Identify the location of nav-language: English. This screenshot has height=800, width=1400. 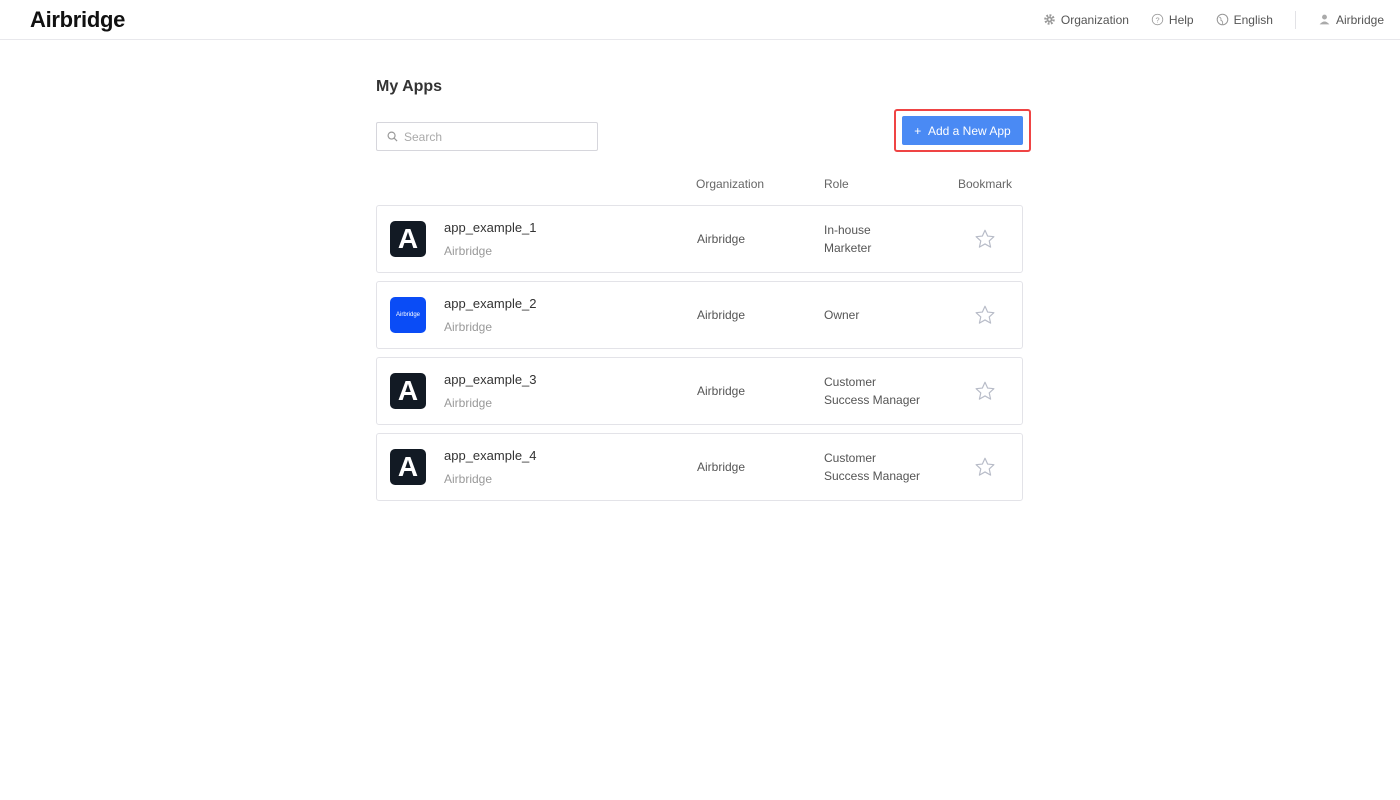
(1244, 20).